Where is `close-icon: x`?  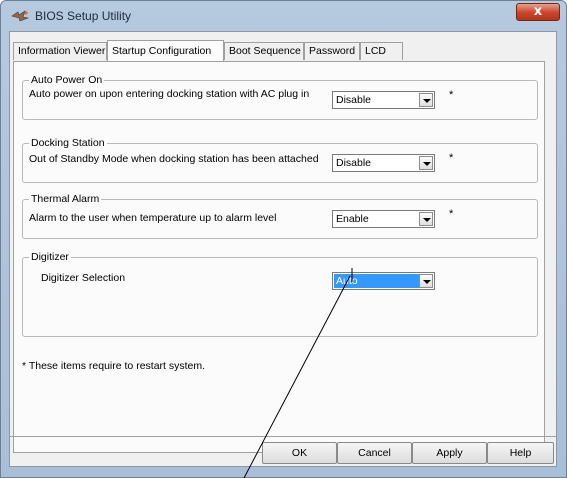
close-icon: x is located at coordinates (538, 11).